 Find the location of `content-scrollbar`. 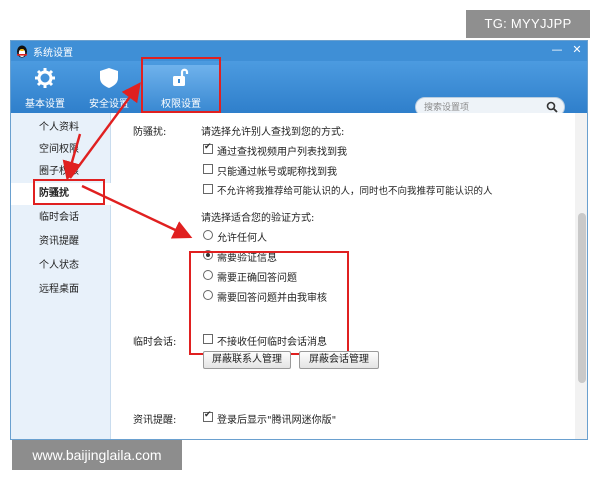

content-scrollbar is located at coordinates (581, 276).